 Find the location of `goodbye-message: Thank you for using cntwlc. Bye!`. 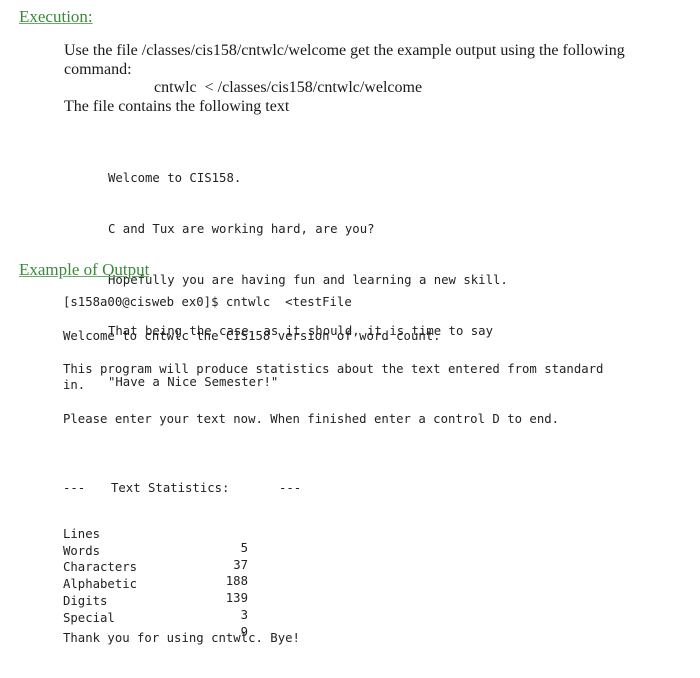

goodbye-message: Thank you for using cntwlc. Bye! is located at coordinates (181, 638).